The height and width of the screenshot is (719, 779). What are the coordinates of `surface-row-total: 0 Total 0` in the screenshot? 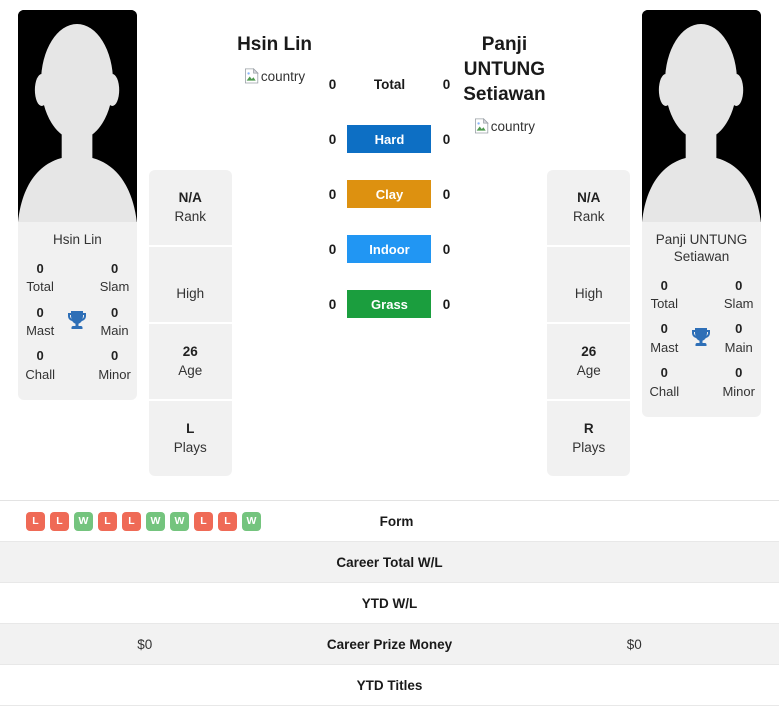 It's located at (389, 84).